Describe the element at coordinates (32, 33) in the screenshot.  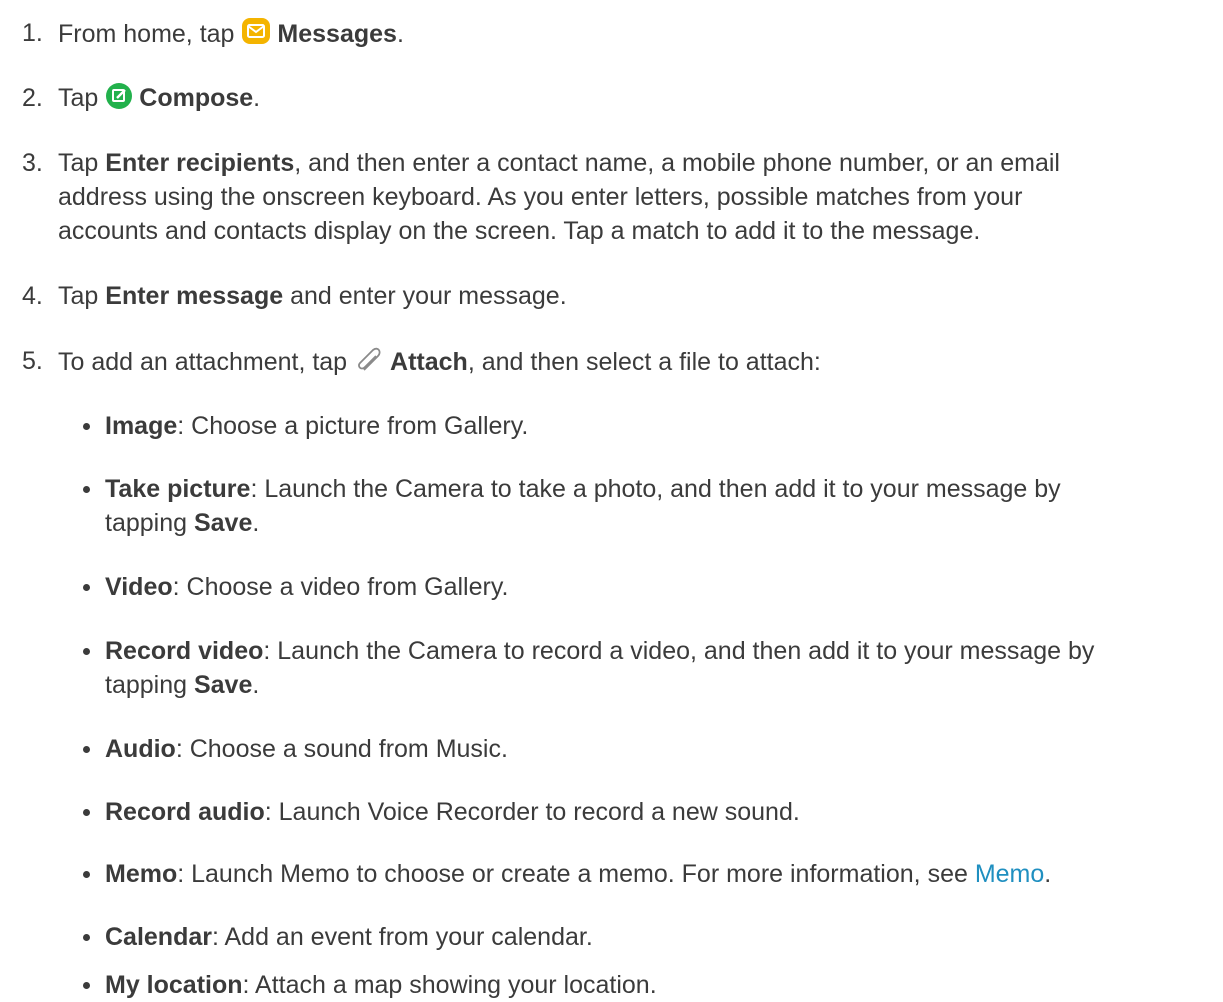
I see `step-number: 1.` at that location.